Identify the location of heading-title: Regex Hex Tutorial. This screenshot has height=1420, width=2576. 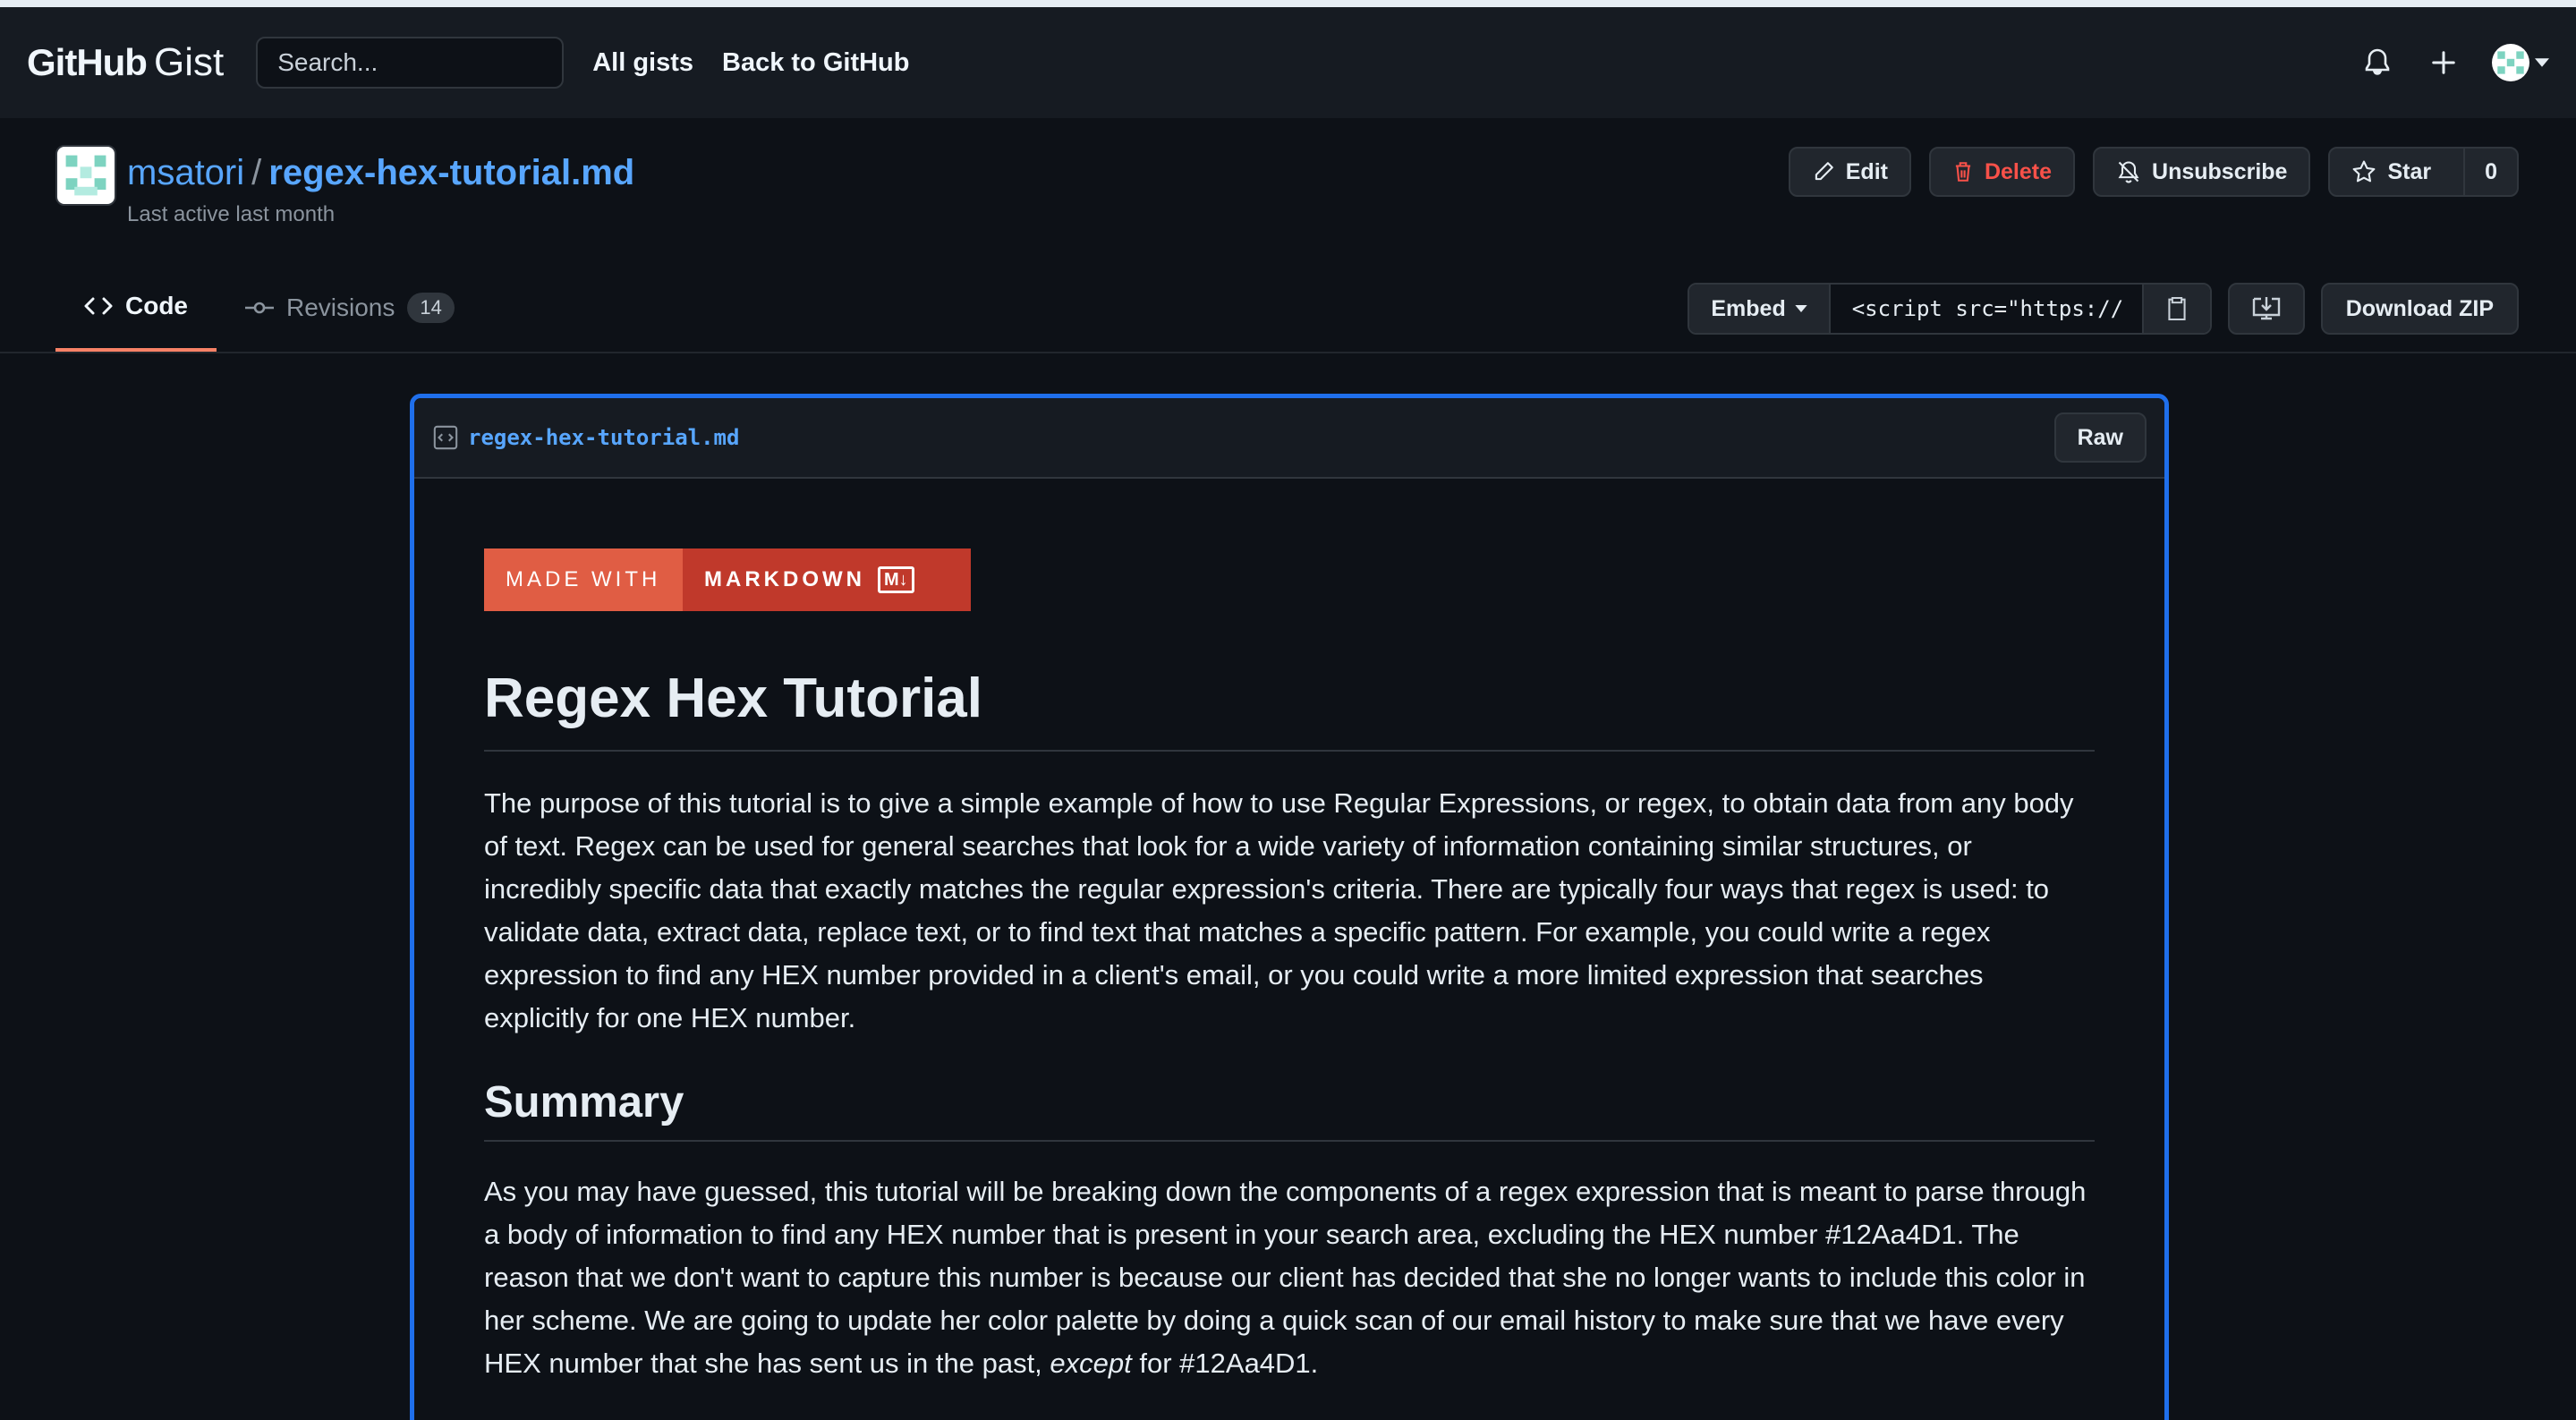
(1289, 709).